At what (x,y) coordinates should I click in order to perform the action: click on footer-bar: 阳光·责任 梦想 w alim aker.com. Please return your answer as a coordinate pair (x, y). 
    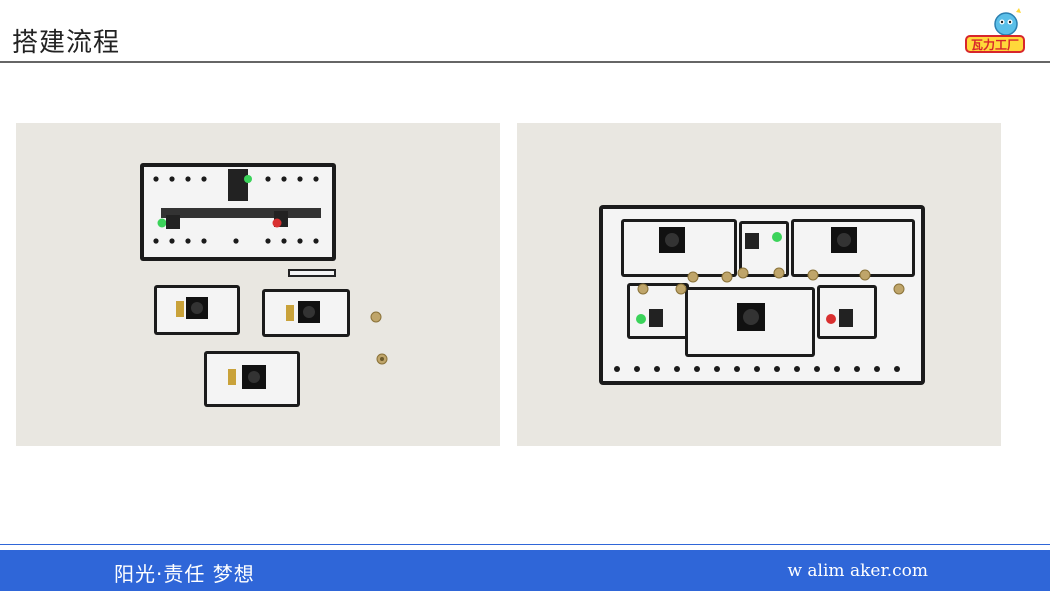
    Looking at the image, I should click on (525, 570).